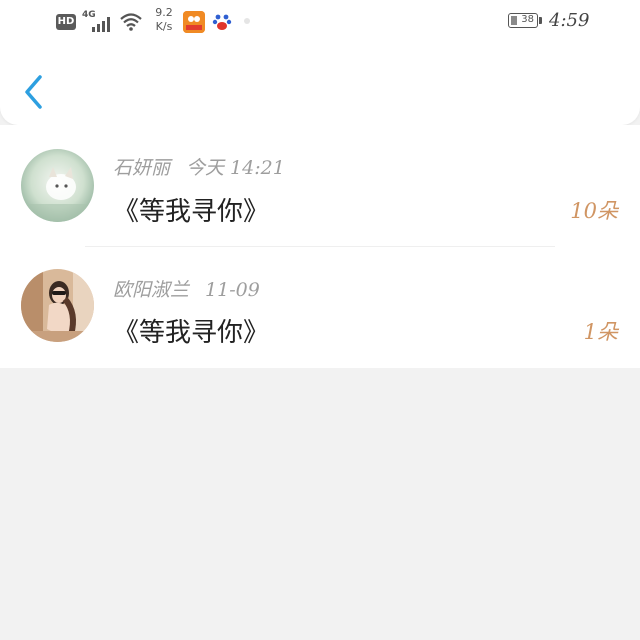  Describe the element at coordinates (151, 290) in the screenshot. I see `sender-name: 欧阳淑兰` at that location.